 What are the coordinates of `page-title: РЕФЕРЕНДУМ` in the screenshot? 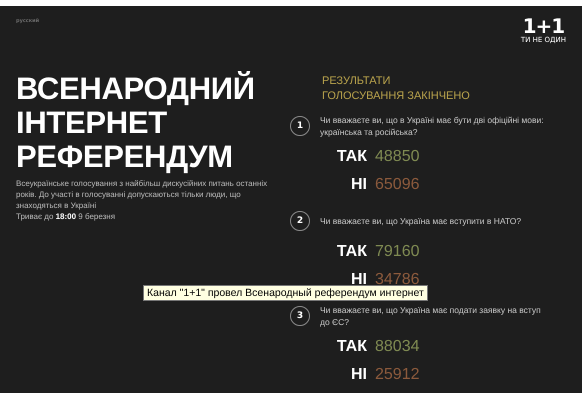 It's located at (125, 157).